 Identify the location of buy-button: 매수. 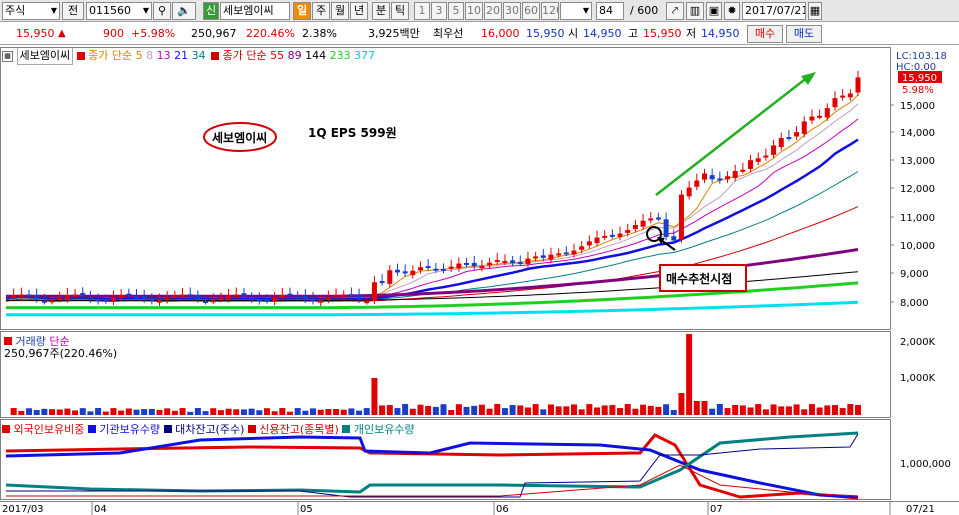
(765, 34).